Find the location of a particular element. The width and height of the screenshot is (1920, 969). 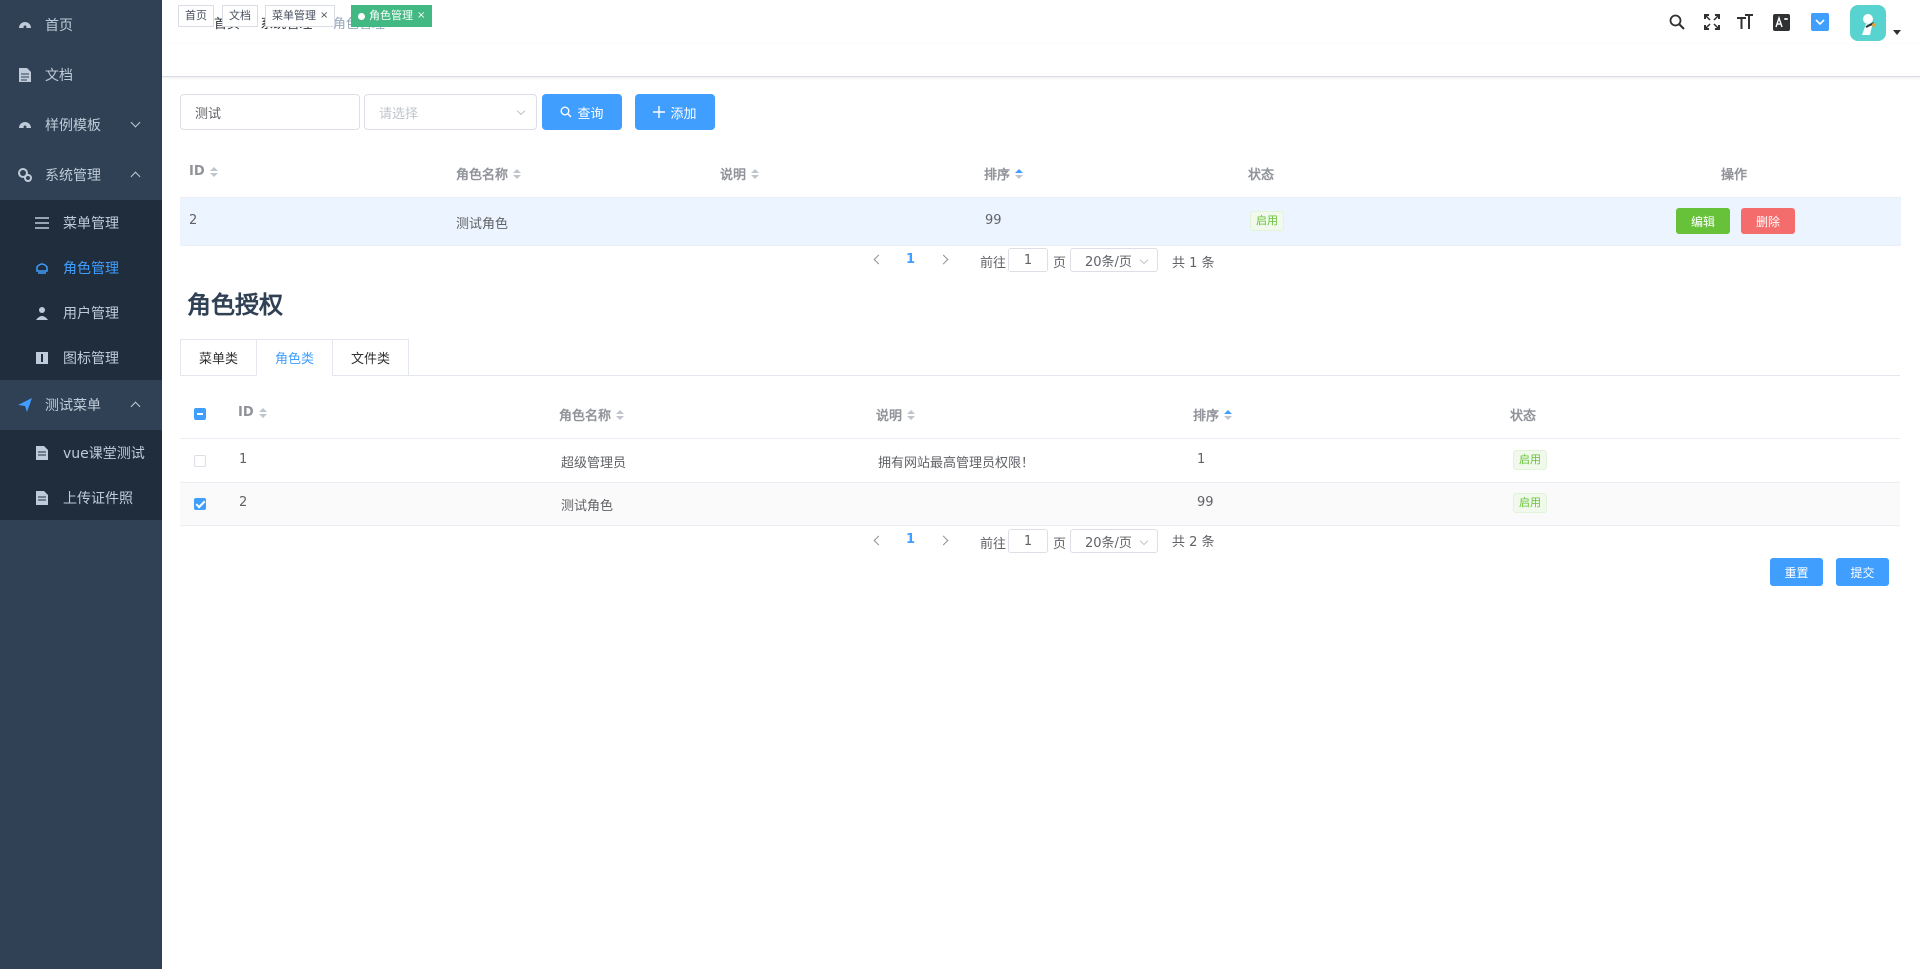

edit-button: 编辑 is located at coordinates (1703, 221).